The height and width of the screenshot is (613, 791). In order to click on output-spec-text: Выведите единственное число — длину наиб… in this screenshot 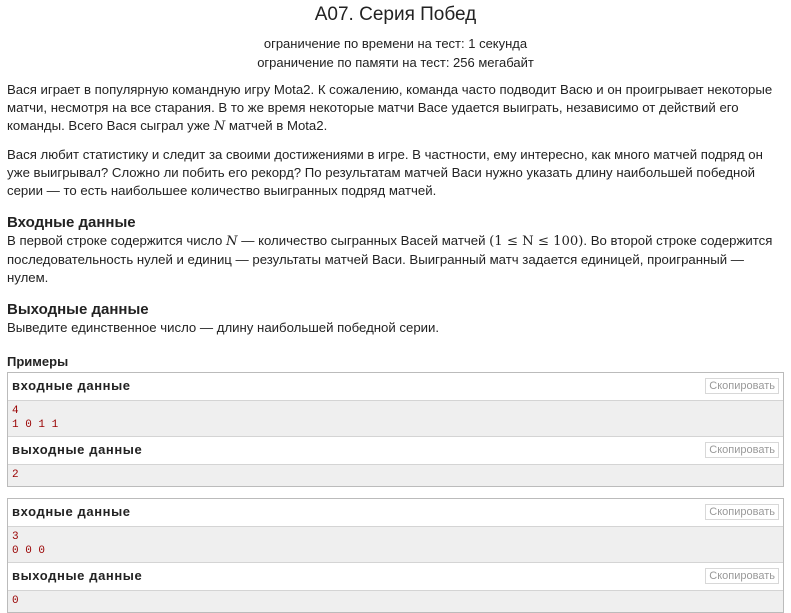, I will do `click(223, 327)`.